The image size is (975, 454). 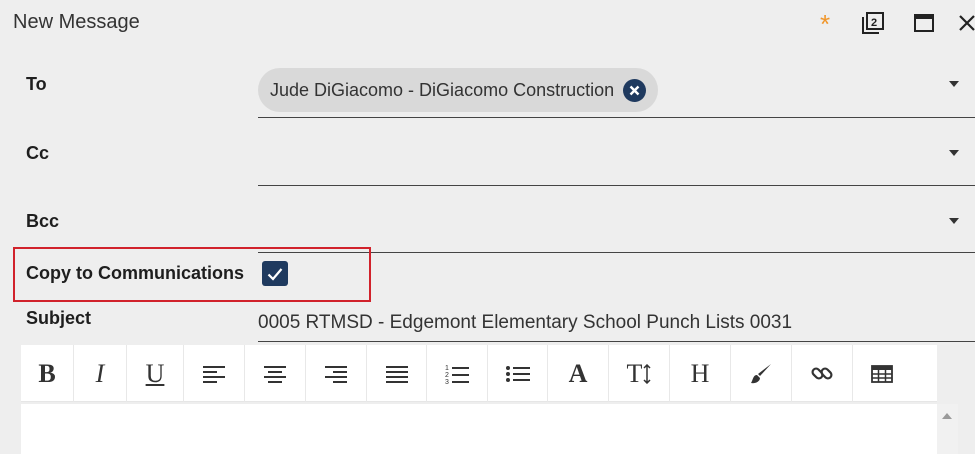 I want to click on heading-icon: H, so click(x=700, y=373).